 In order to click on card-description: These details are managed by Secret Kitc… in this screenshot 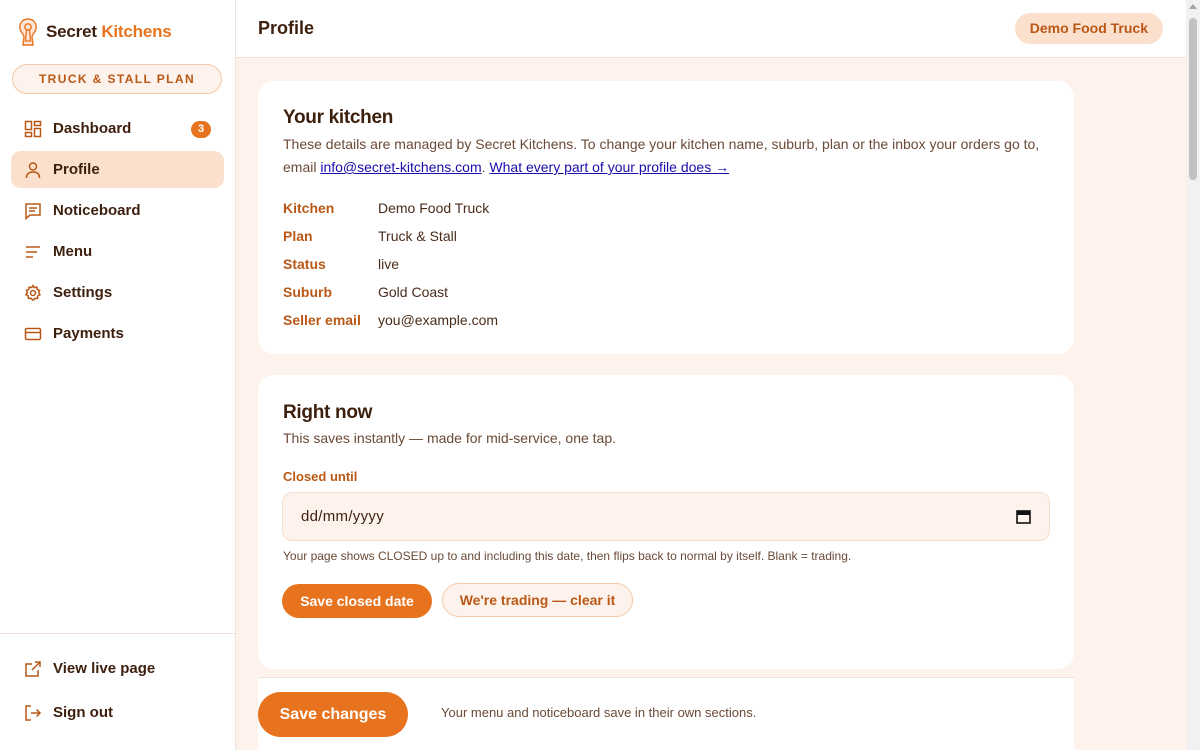, I will do `click(661, 155)`.